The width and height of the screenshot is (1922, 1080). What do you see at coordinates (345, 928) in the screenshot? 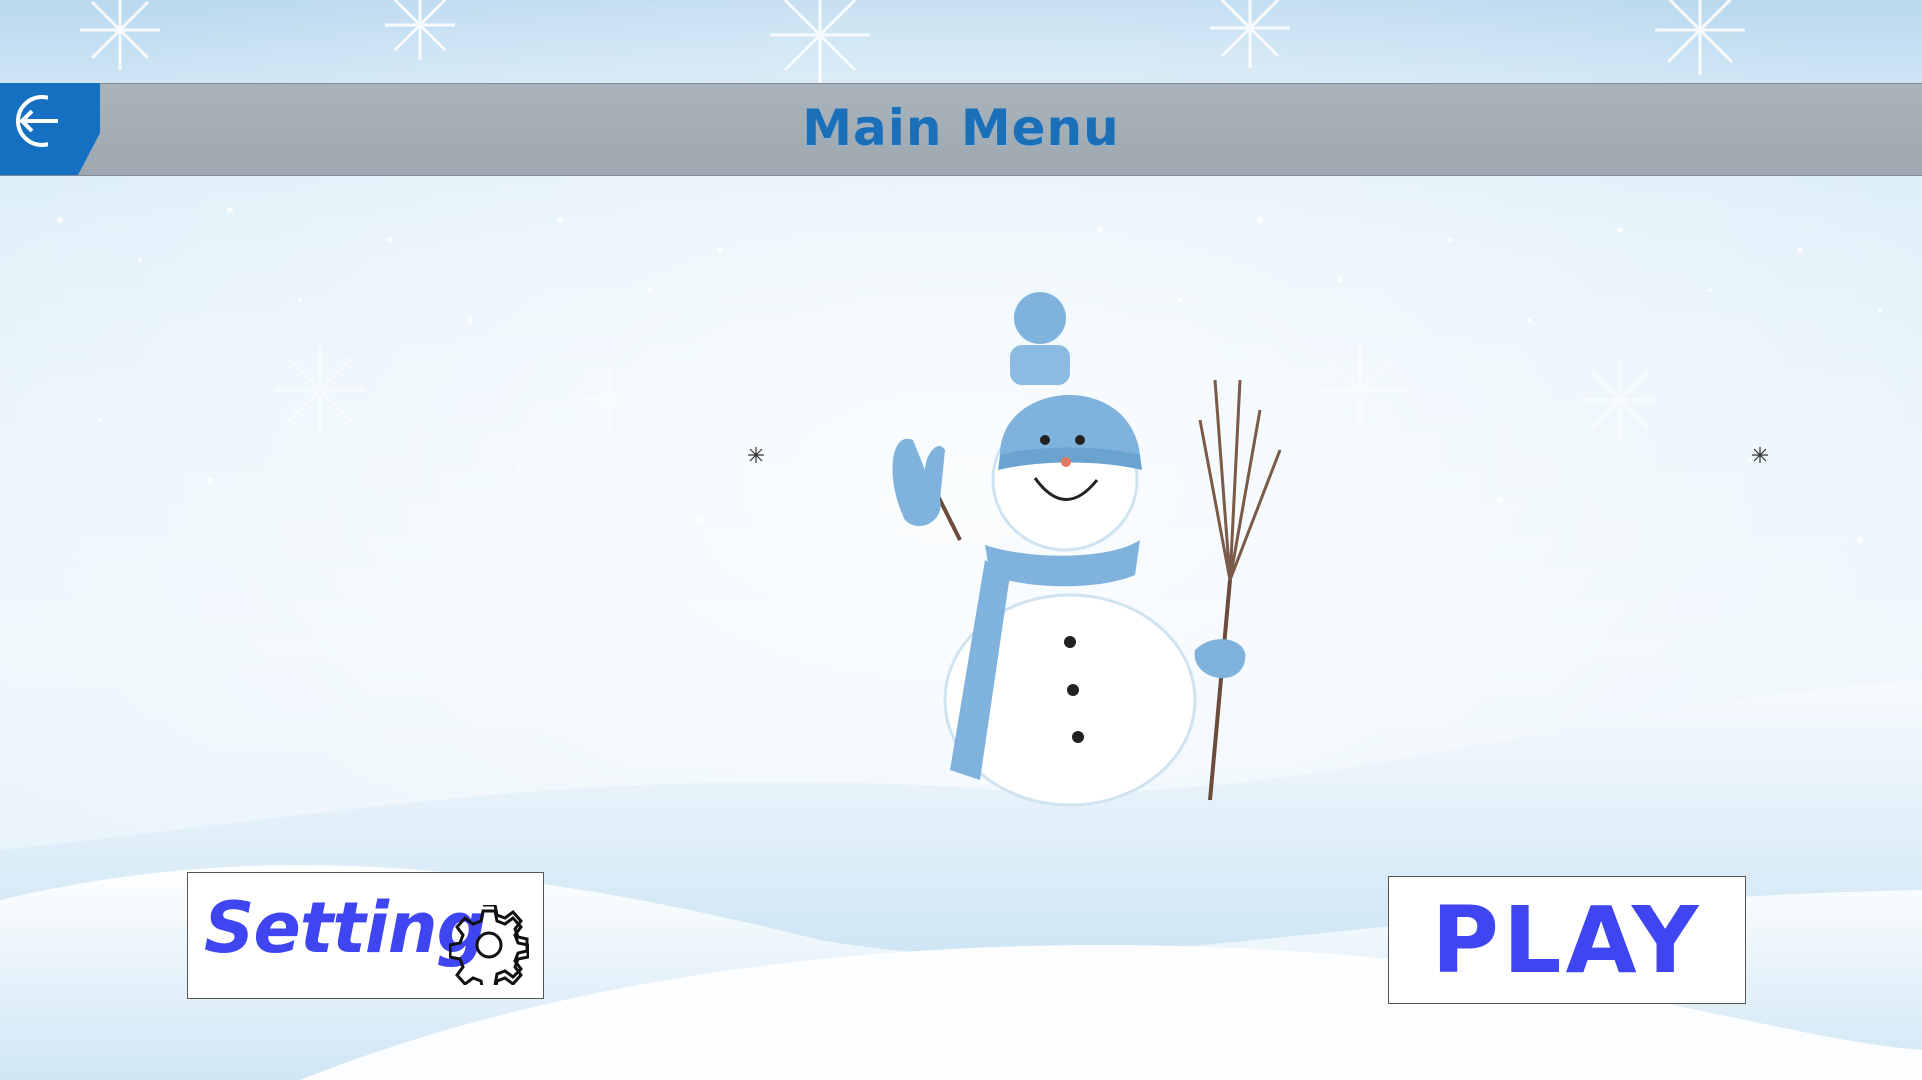
I see `setting-label: Setting` at bounding box center [345, 928].